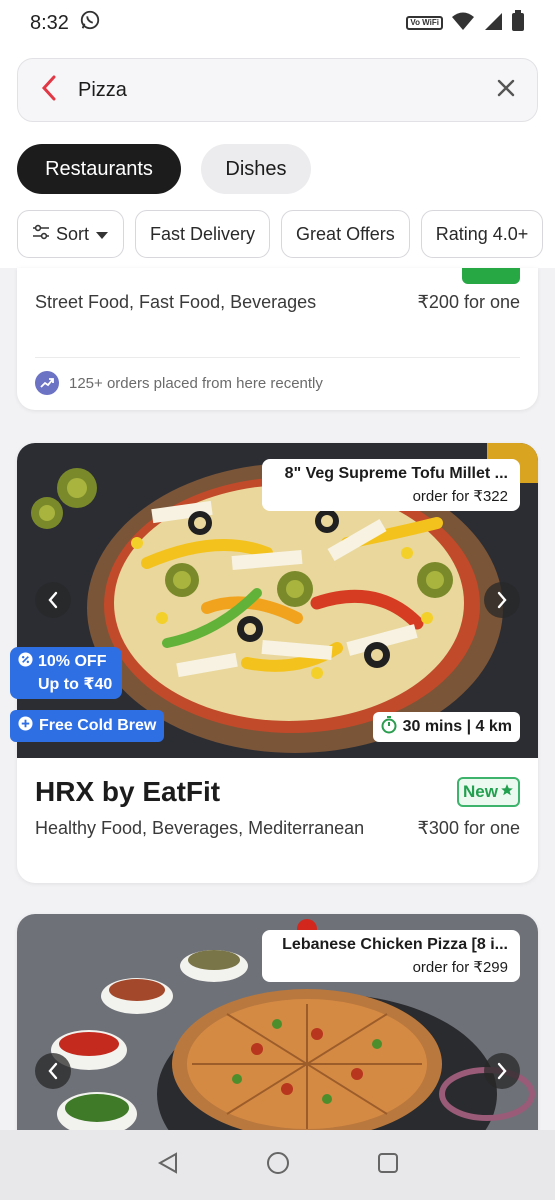 Image resolution: width=555 pixels, height=1200 pixels. What do you see at coordinates (66, 673) in the screenshot?
I see `discount-badge: 10% OFF Up to ₹40` at bounding box center [66, 673].